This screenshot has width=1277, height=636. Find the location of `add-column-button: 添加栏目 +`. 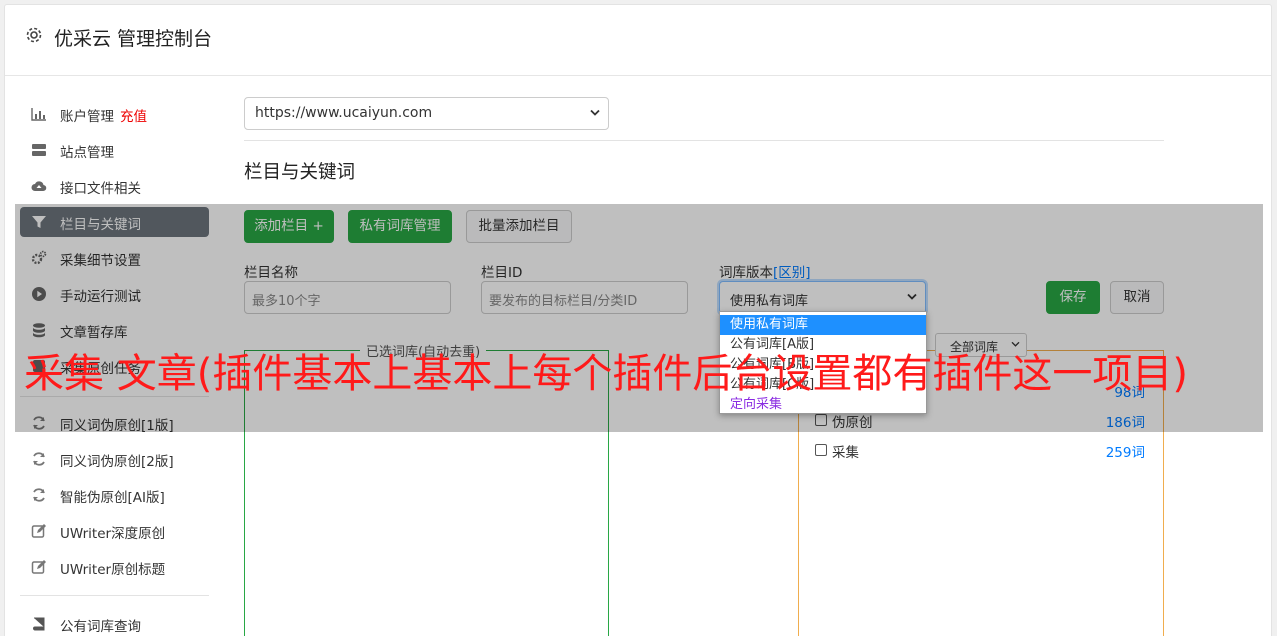

add-column-button: 添加栏目 + is located at coordinates (289, 226).